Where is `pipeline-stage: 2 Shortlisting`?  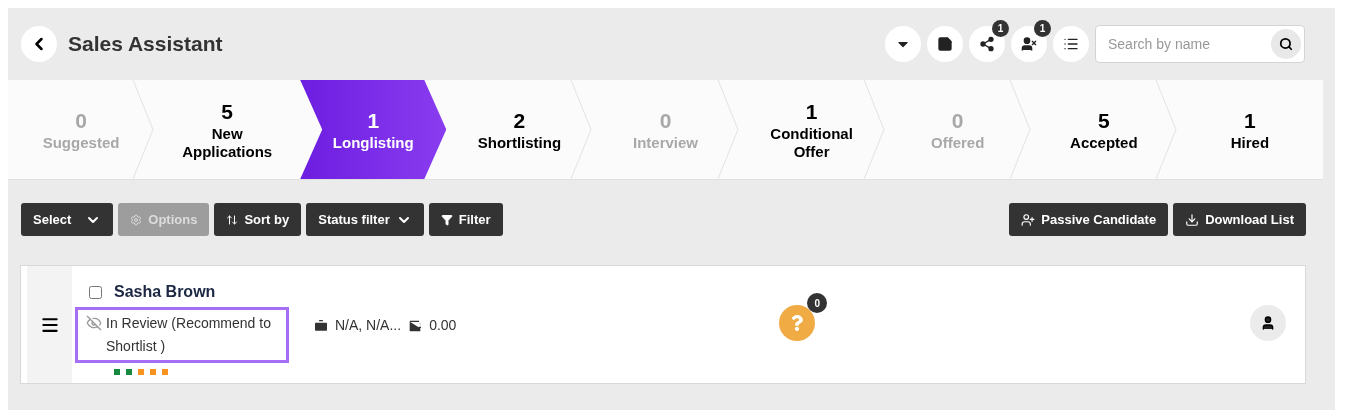
pipeline-stage: 2 Shortlisting is located at coordinates (519, 129).